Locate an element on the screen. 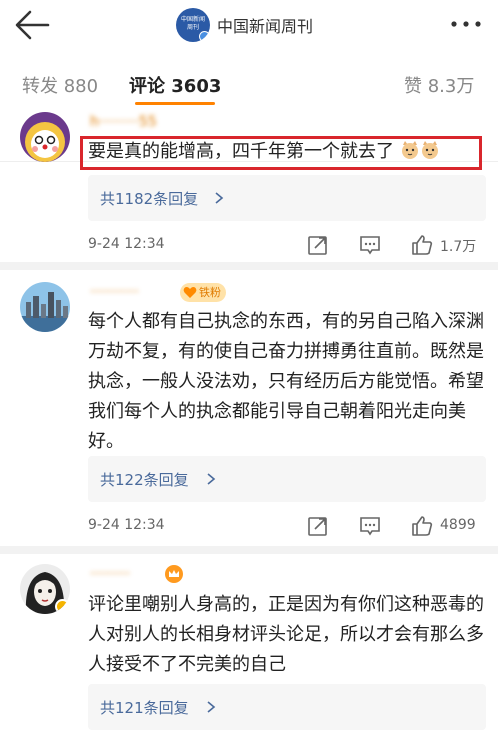 The image size is (498, 743). replies-count: 共121条回复 is located at coordinates (144, 708).